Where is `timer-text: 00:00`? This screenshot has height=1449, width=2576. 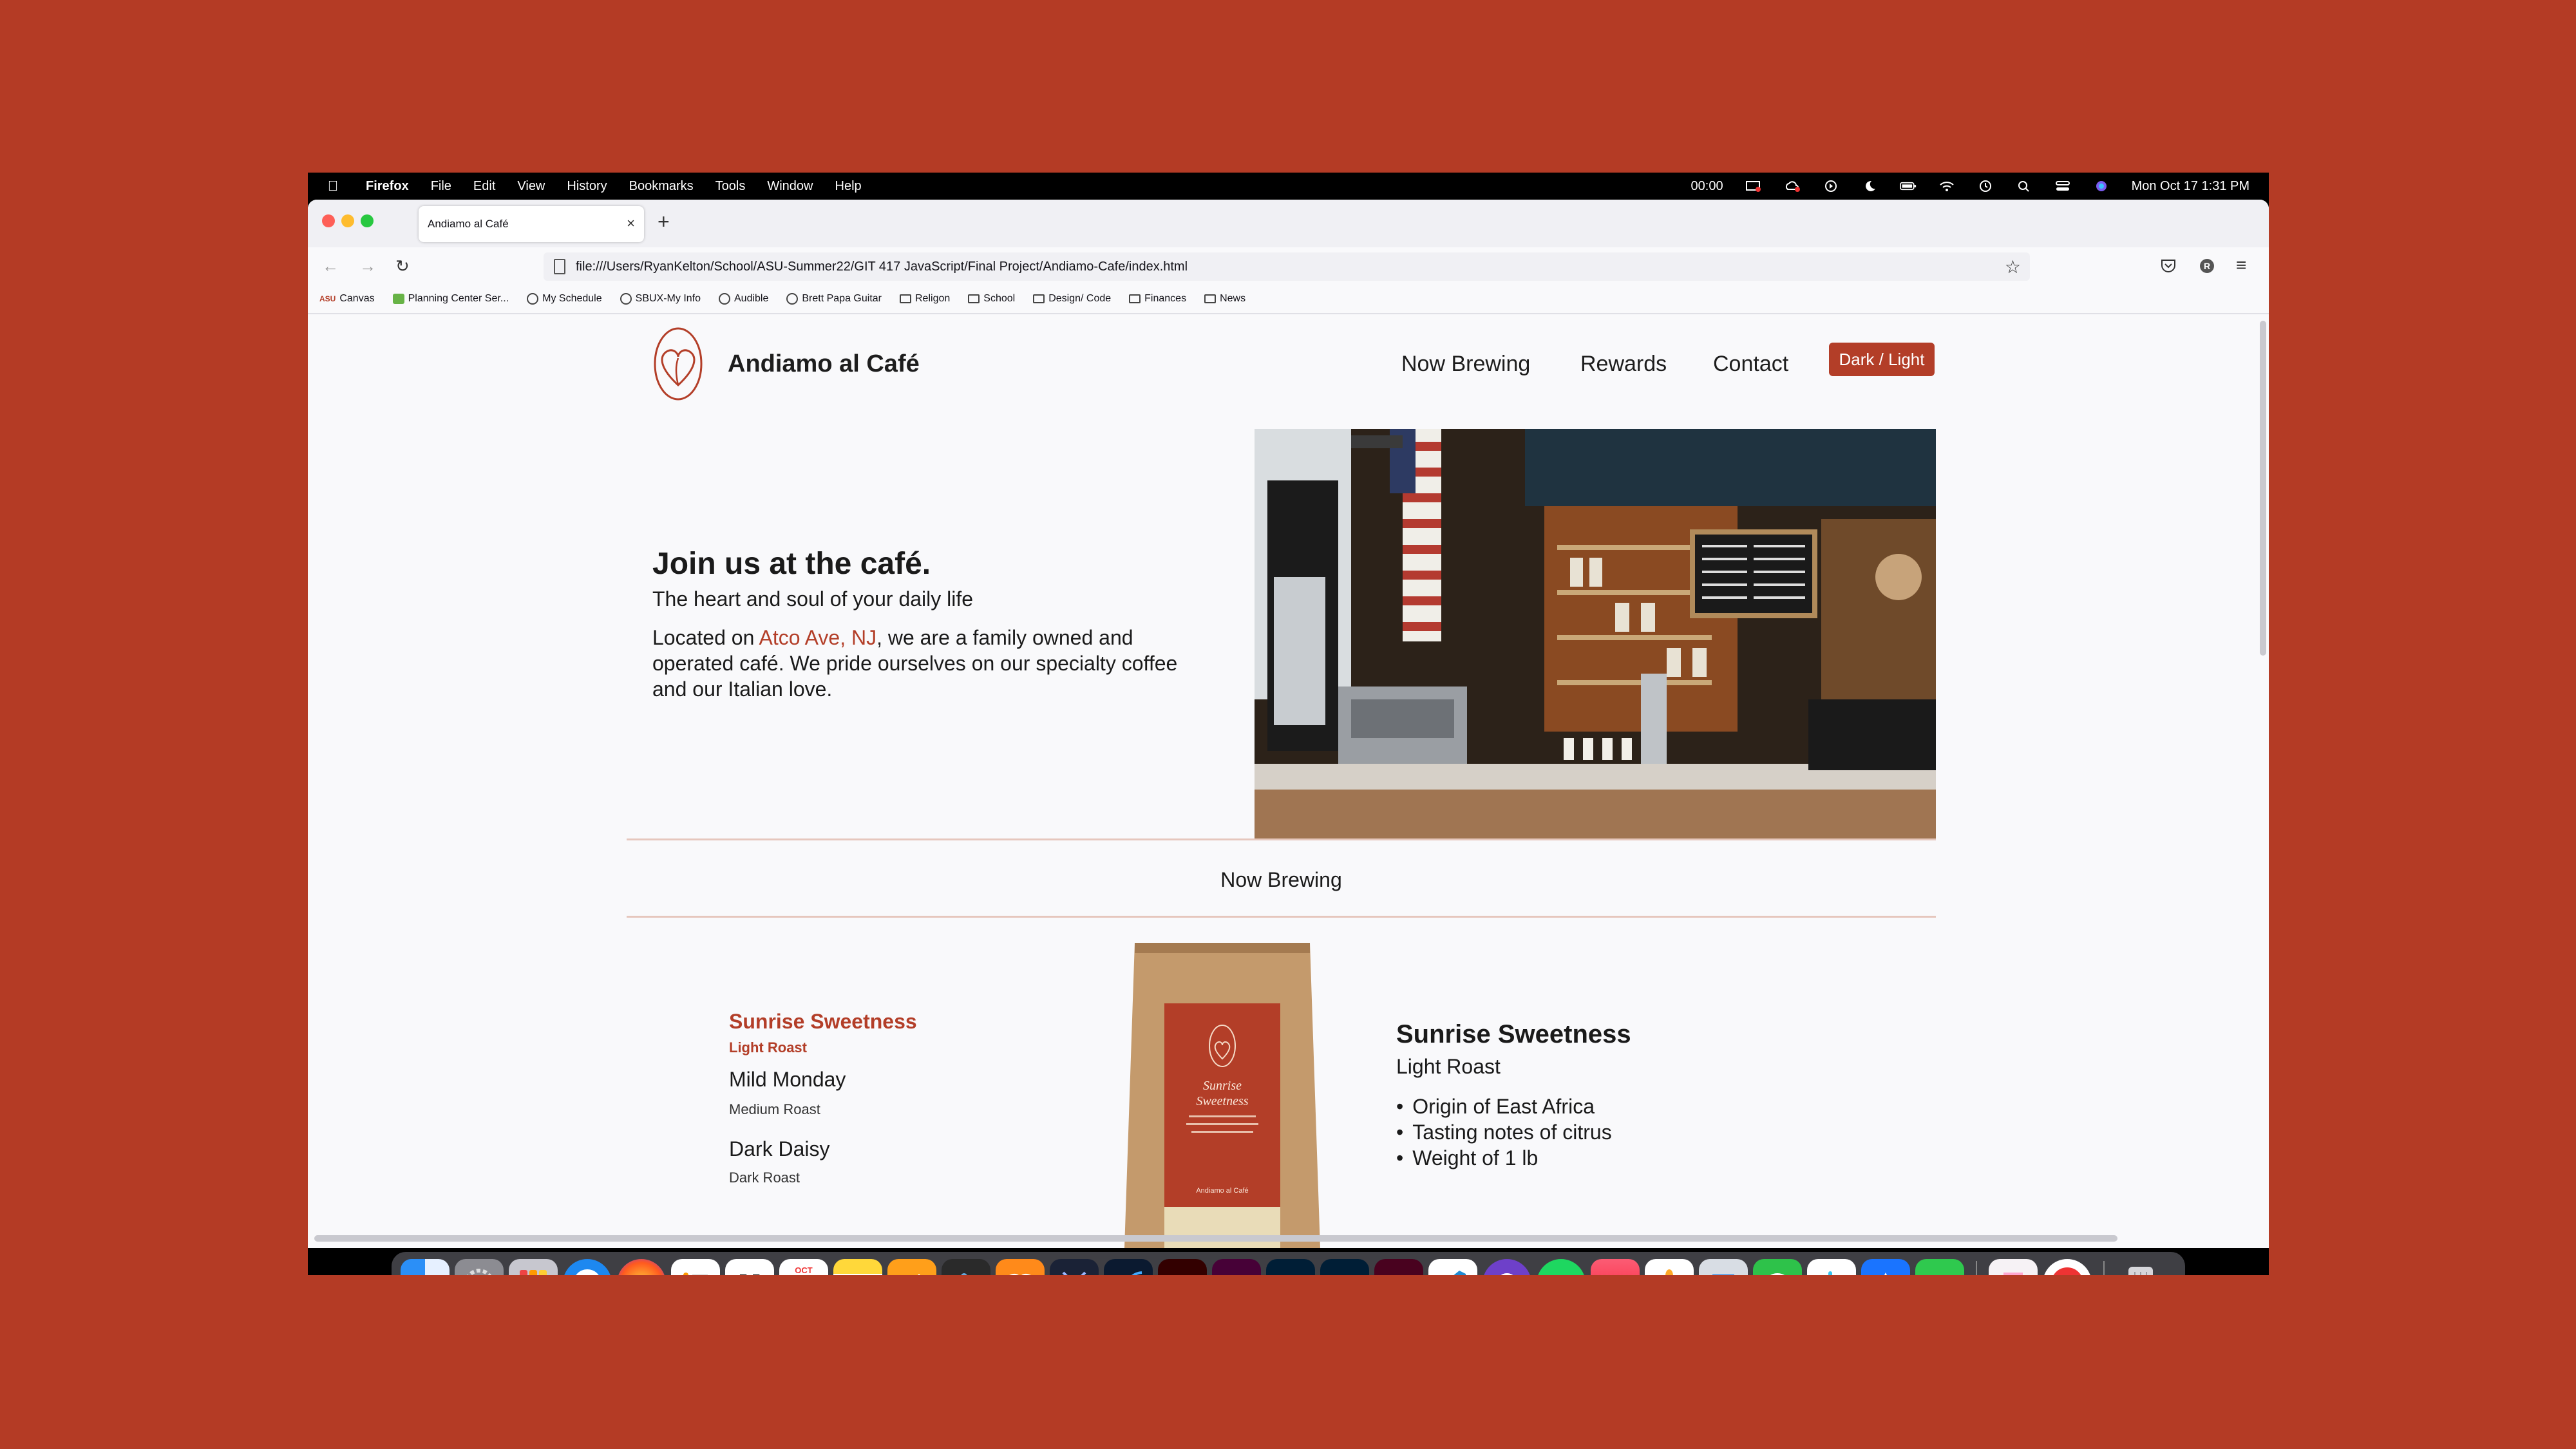 timer-text: 00:00 is located at coordinates (1707, 186).